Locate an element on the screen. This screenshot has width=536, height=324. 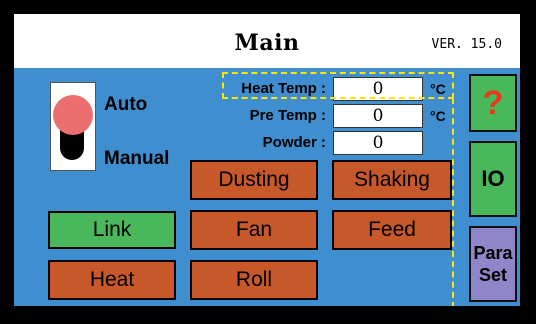
para-set-button: Para Set is located at coordinates (493, 264).